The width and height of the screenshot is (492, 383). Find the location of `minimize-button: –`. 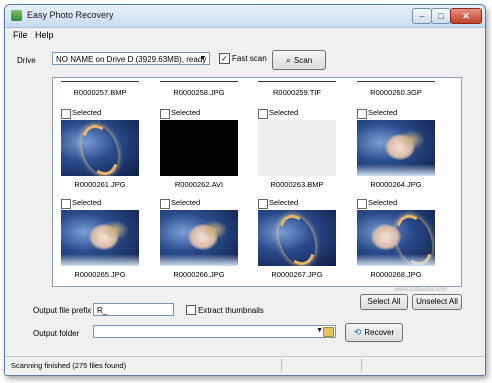

minimize-button: – is located at coordinates (422, 16).